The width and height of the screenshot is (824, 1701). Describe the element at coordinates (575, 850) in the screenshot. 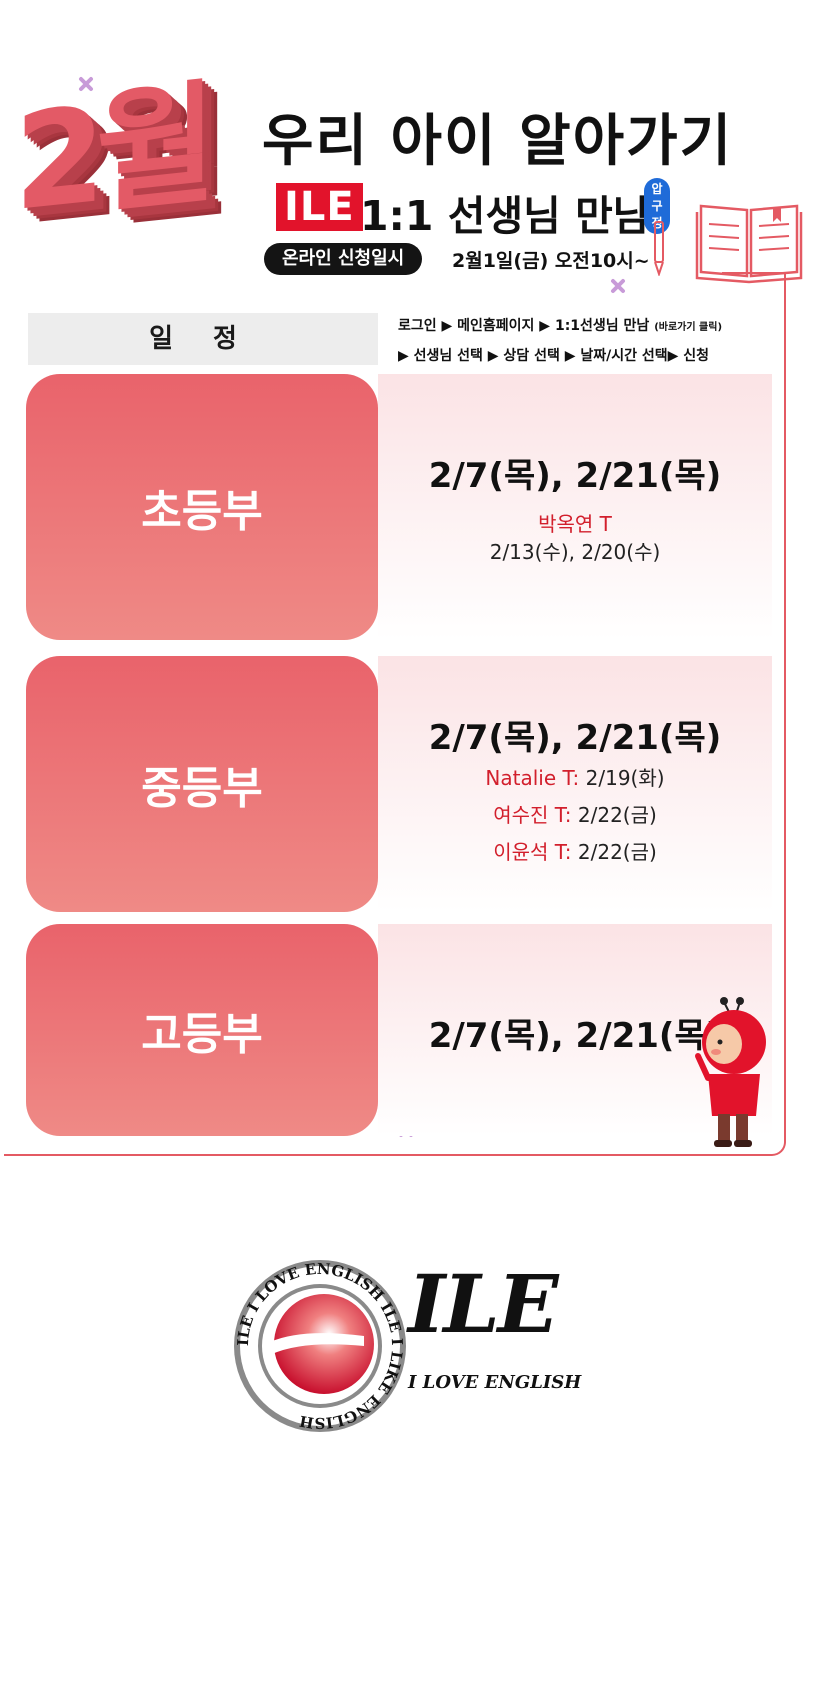

I see `teacher-line: 이윤석 T: 2/22(금)` at that location.